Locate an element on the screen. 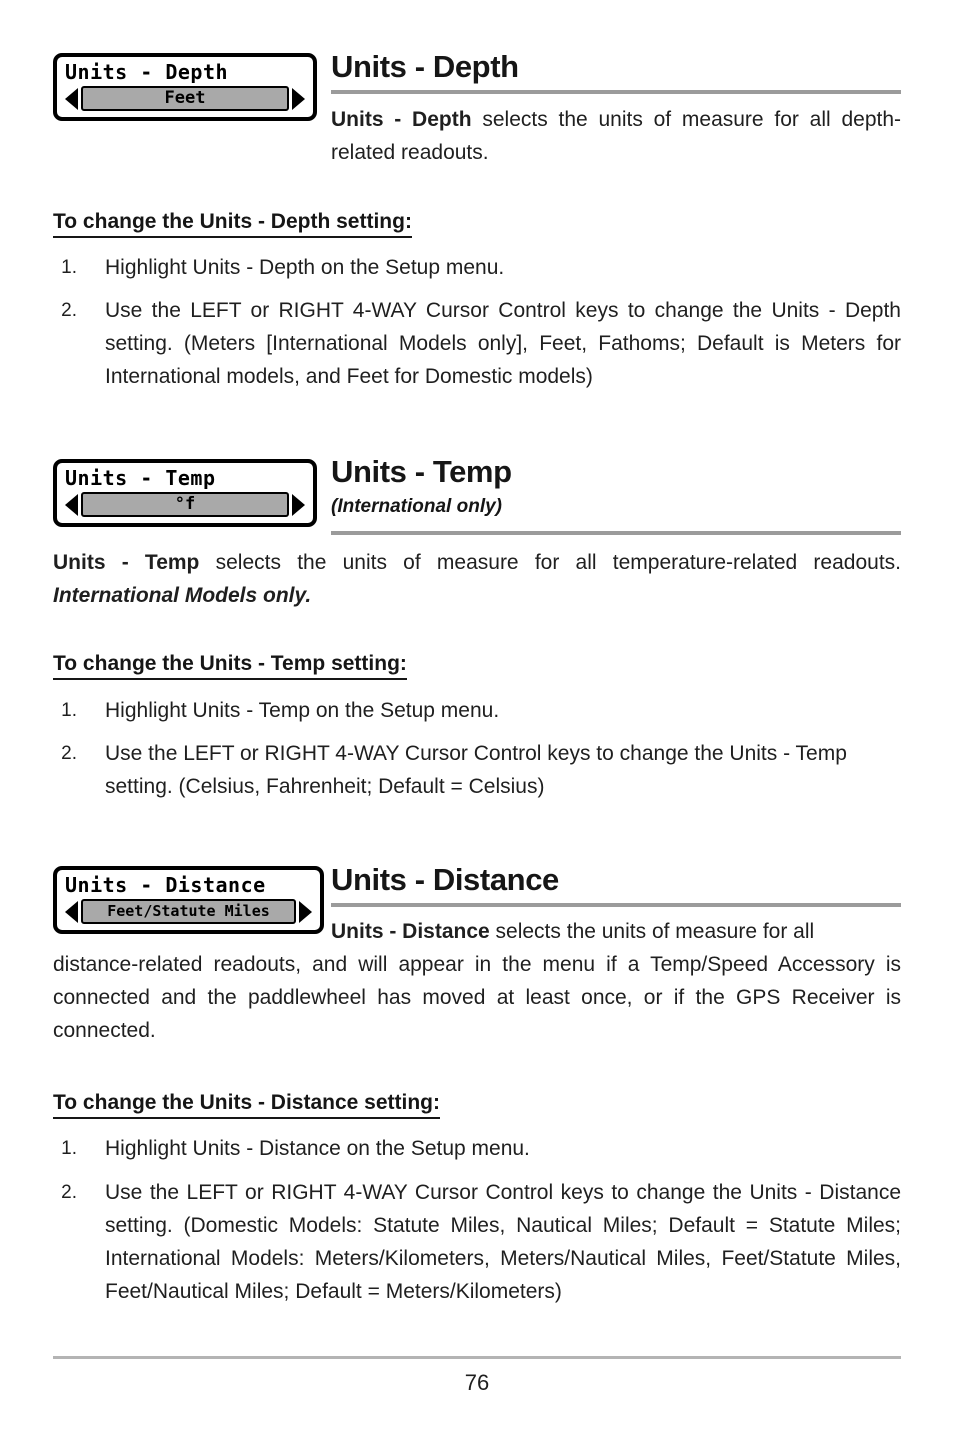 The height and width of the screenshot is (1431, 954). intro-lead-temp: Units - Temp is located at coordinates (126, 562).